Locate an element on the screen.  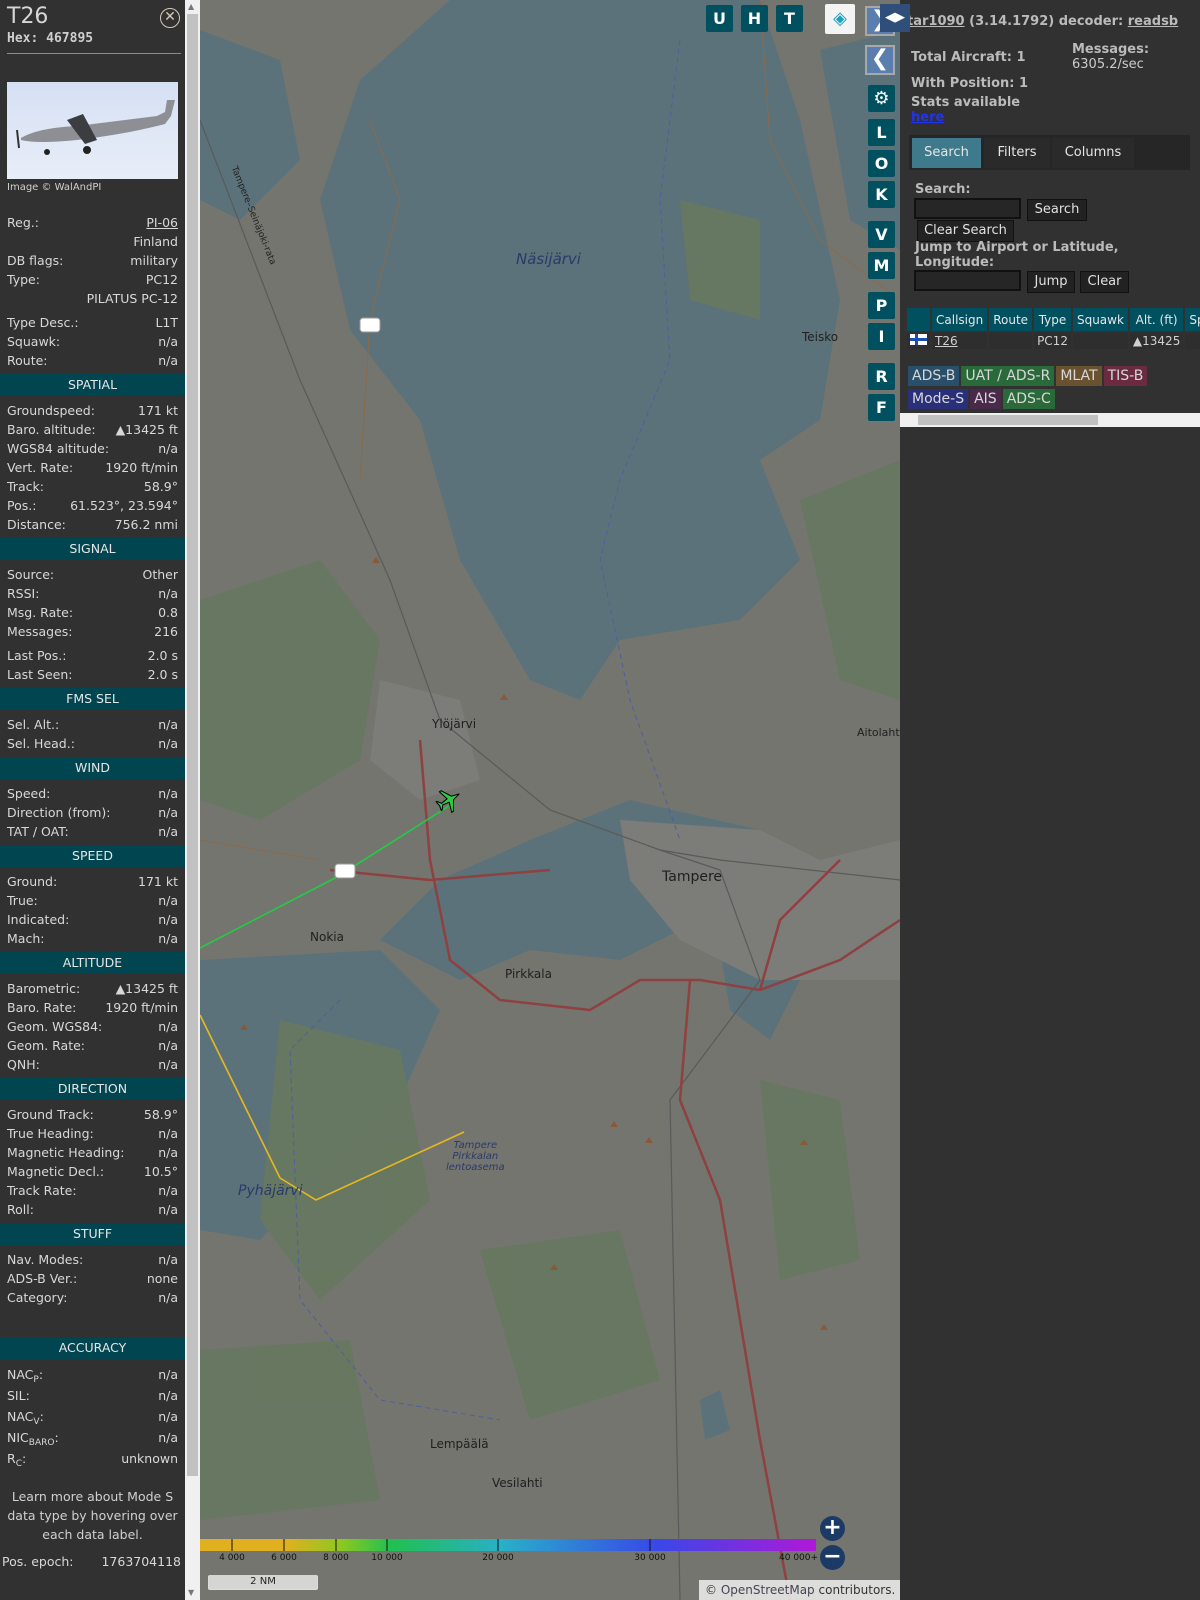
detail-label: Baro. Rate: is located at coordinates (41, 1007).